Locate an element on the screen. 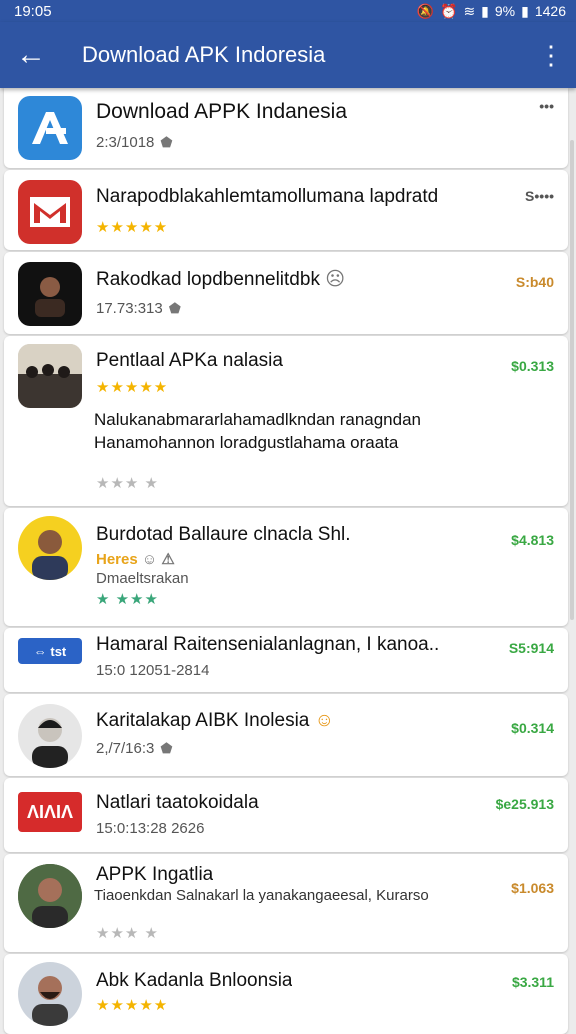  man-photo-icon is located at coordinates (50, 896).